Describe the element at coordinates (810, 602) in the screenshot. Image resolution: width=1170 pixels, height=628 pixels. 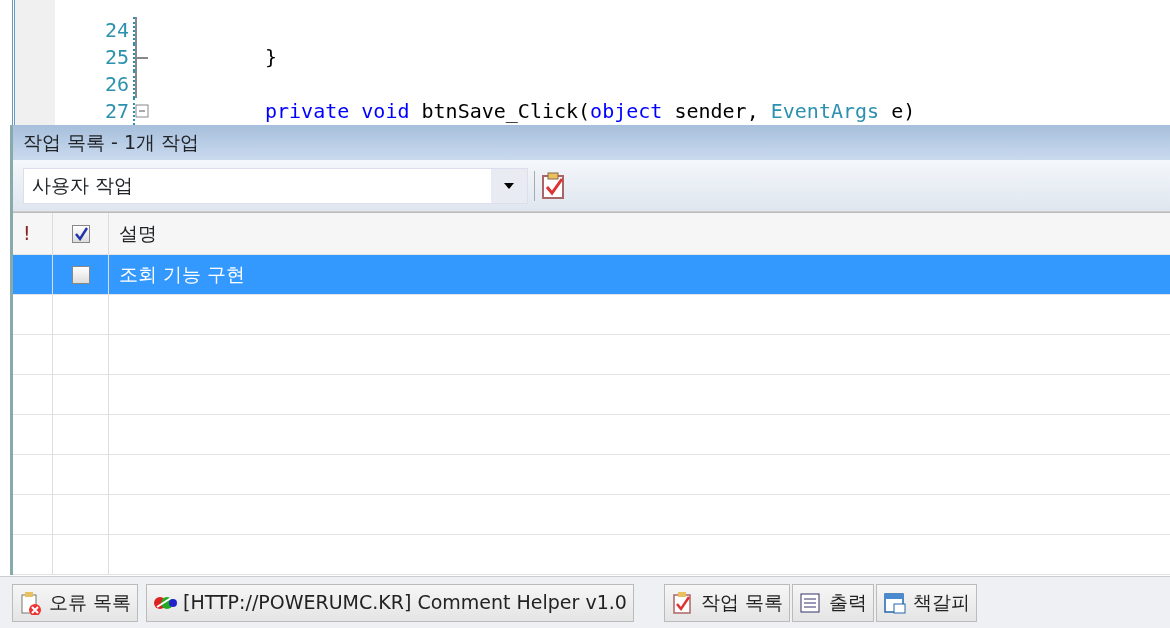
I see `list-window-icon` at that location.